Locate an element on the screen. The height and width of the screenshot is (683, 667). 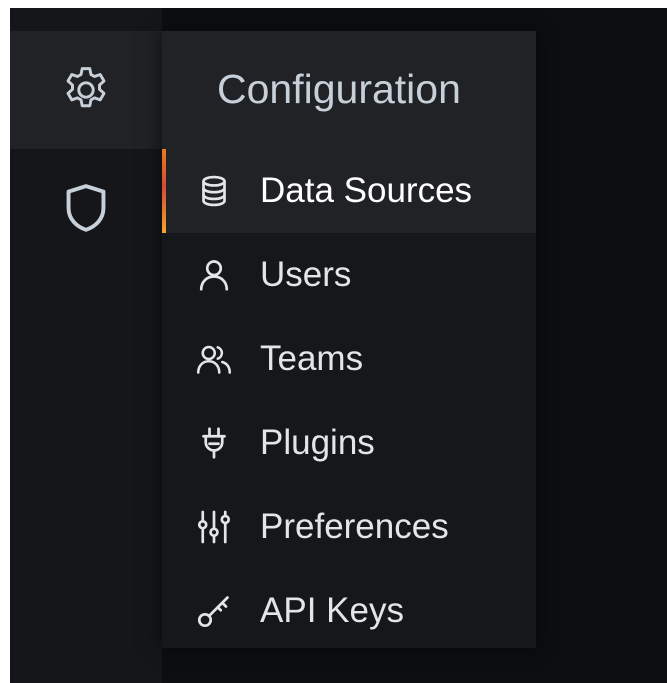
menu-item-api-keys: API Keys is located at coordinates (349, 611).